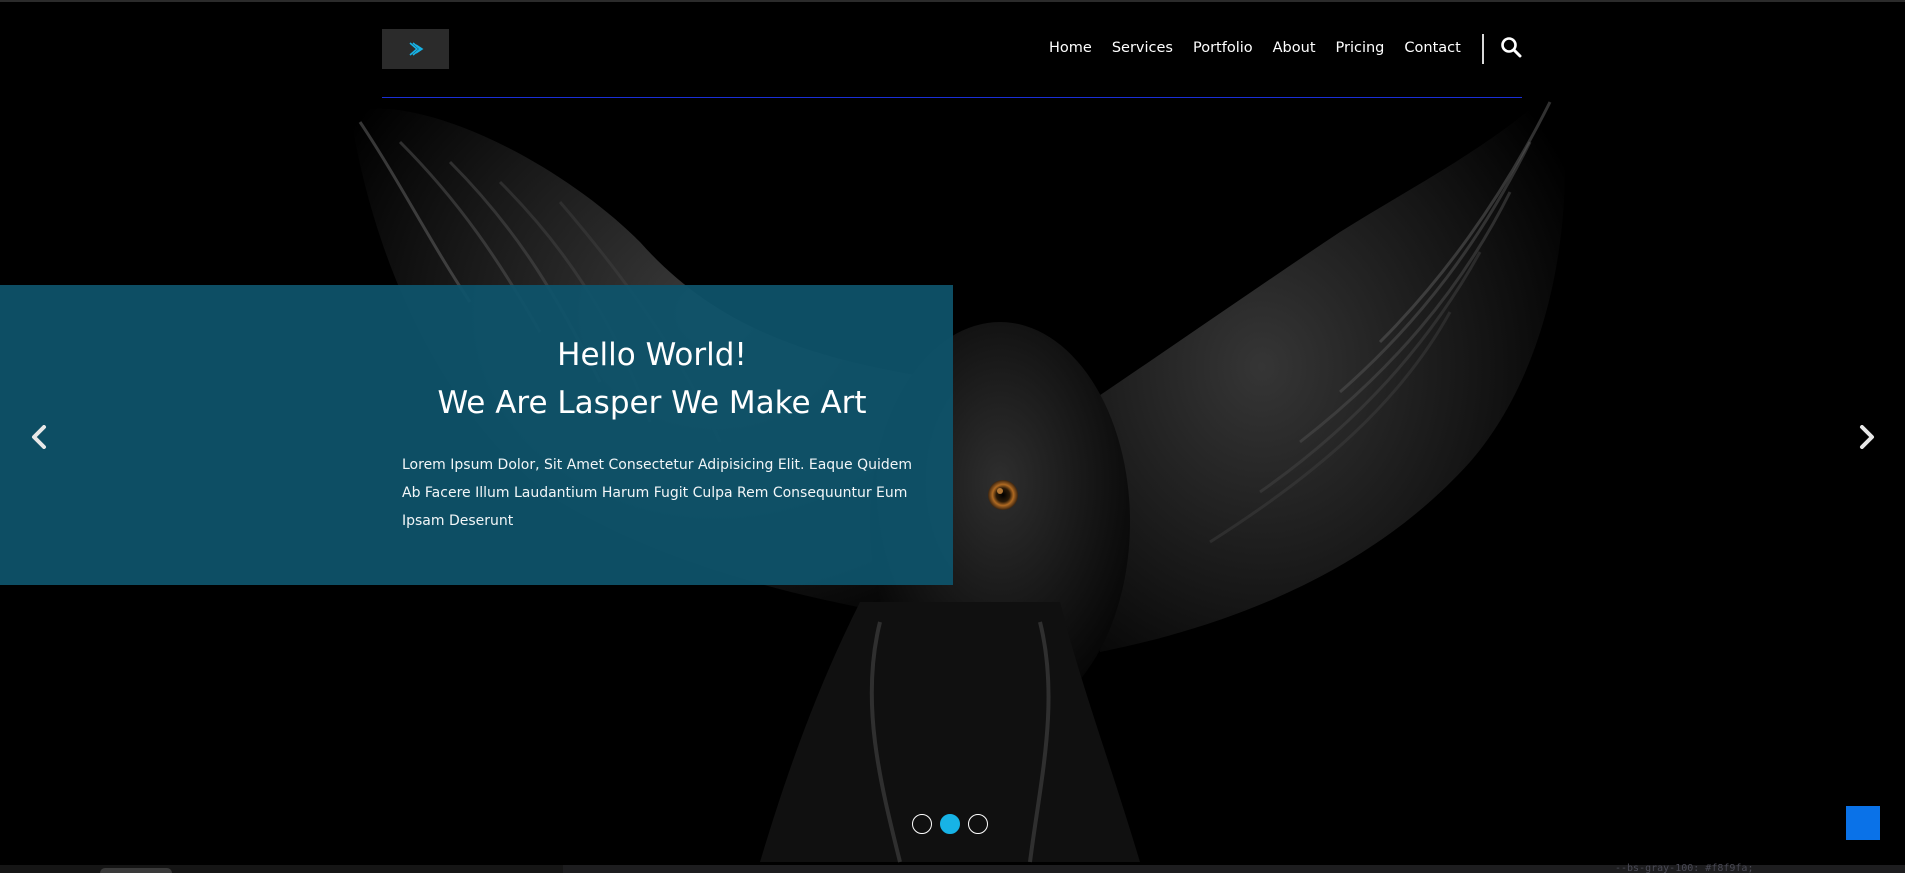 The width and height of the screenshot is (1905, 873). Describe the element at coordinates (1432, 48) in the screenshot. I see `nav-contact: Contact` at that location.